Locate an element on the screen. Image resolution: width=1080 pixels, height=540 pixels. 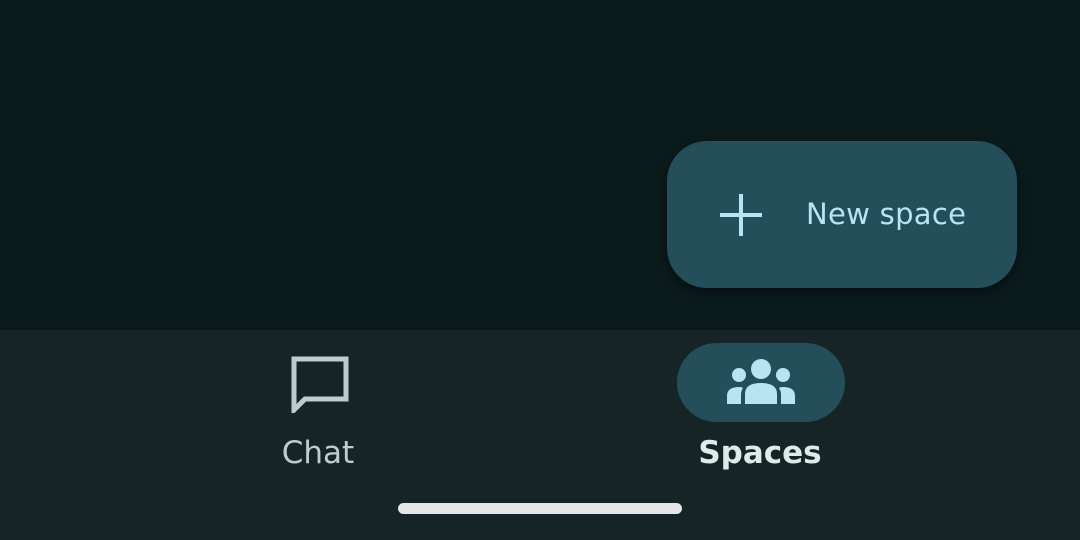
group-icon is located at coordinates (761, 381).